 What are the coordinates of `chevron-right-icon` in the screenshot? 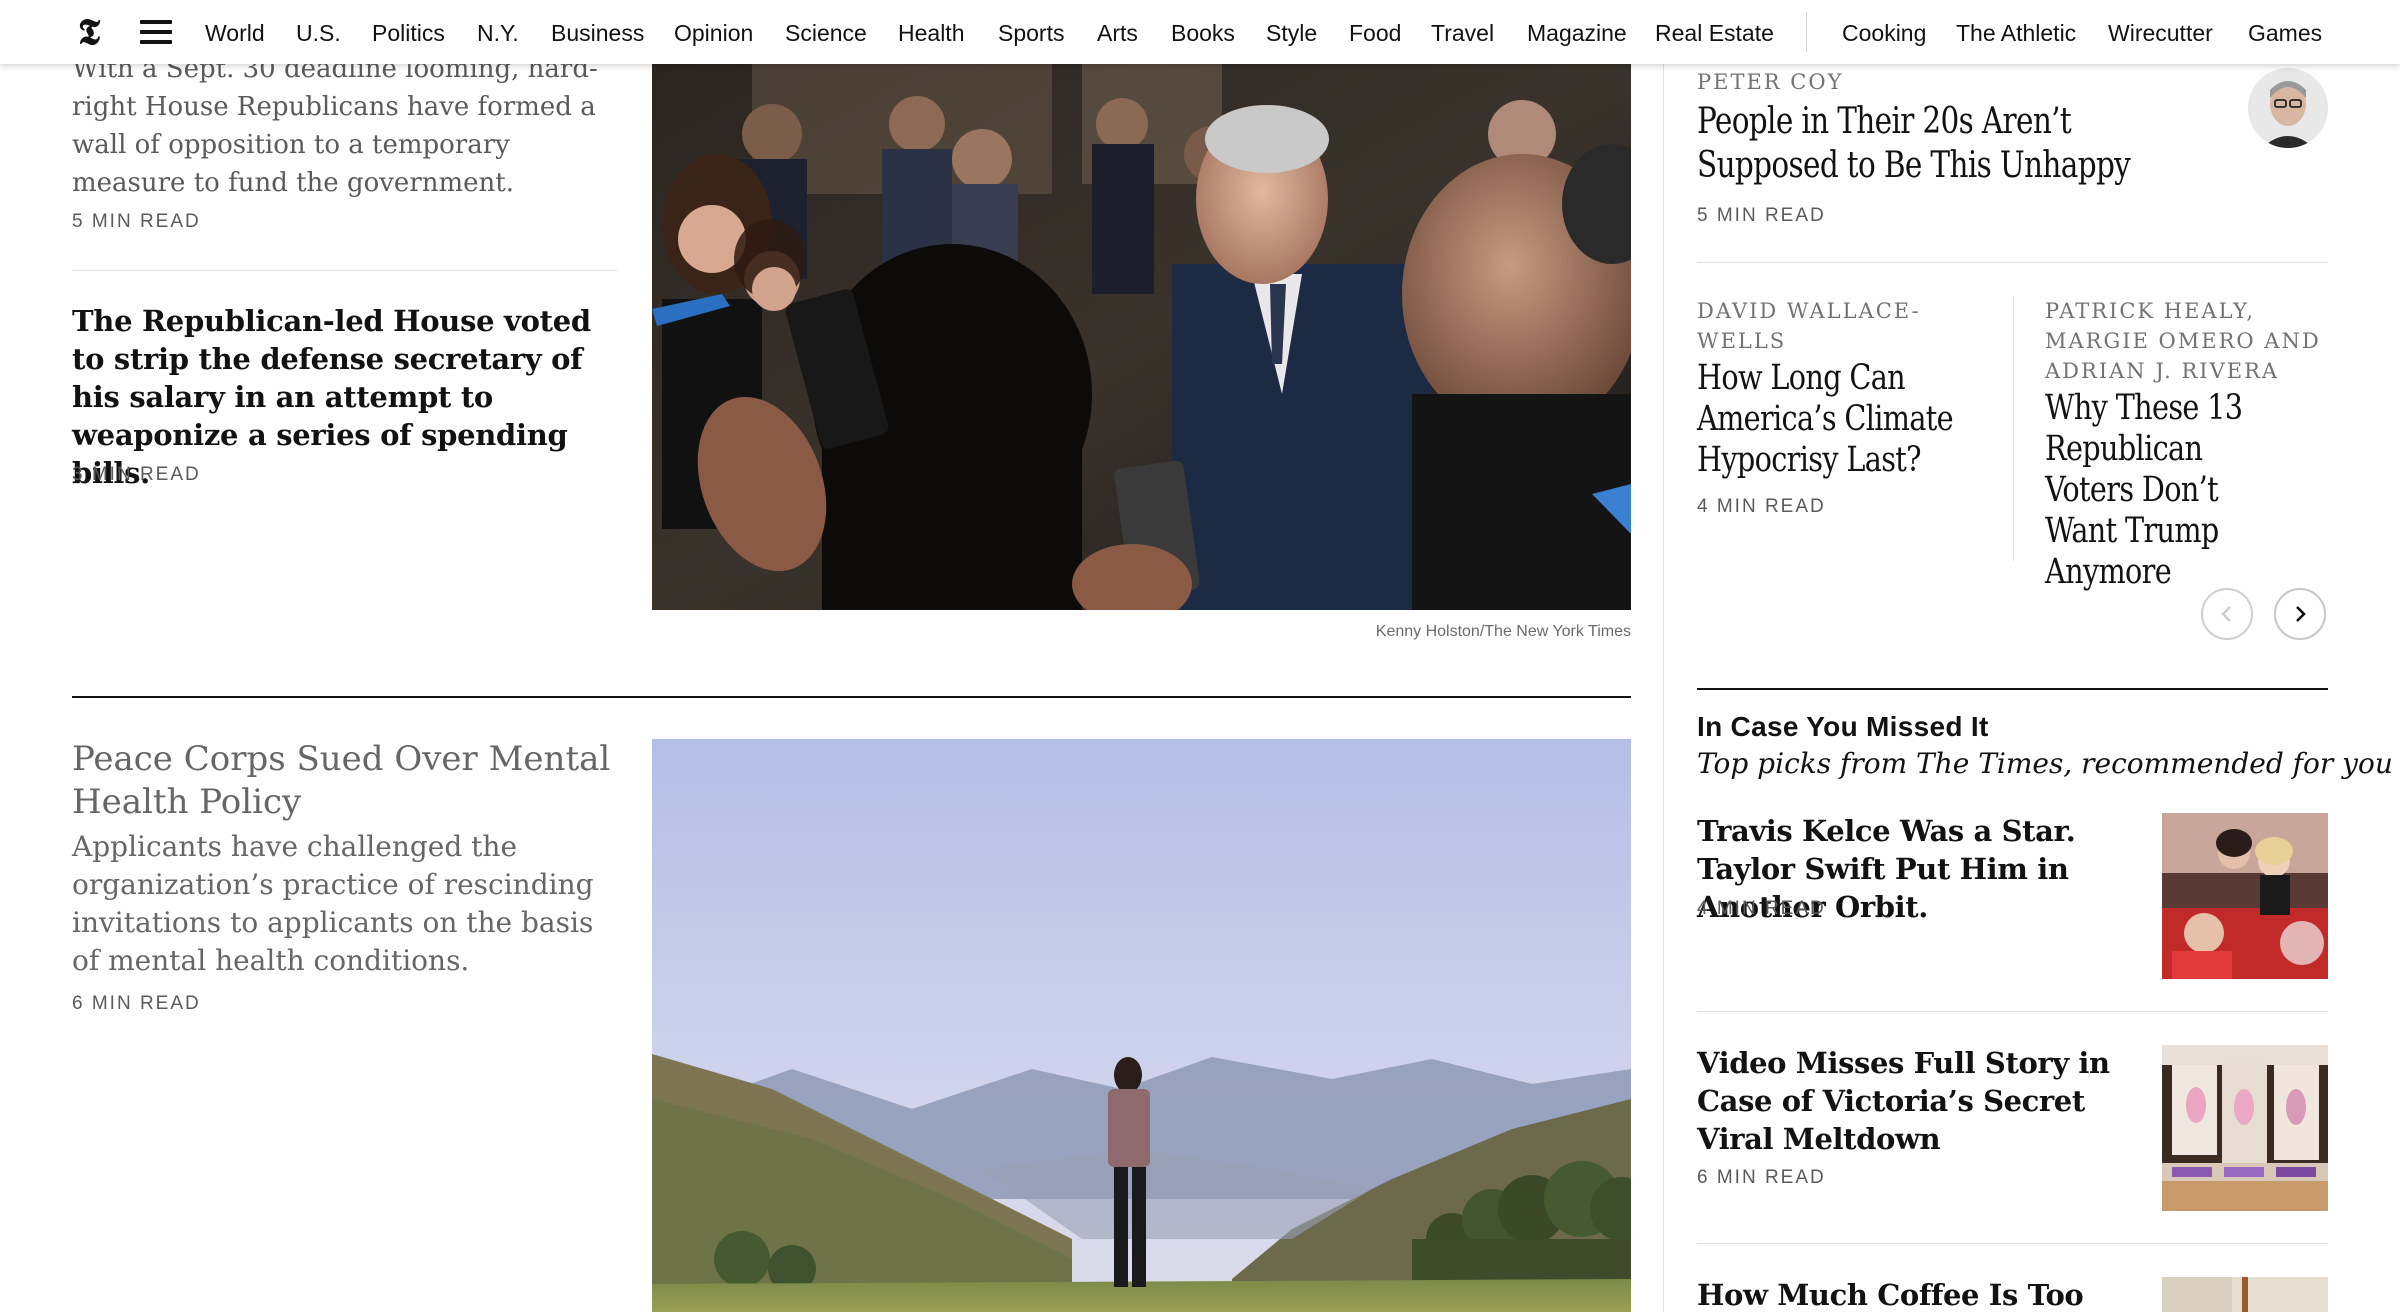 It's located at (2301, 614).